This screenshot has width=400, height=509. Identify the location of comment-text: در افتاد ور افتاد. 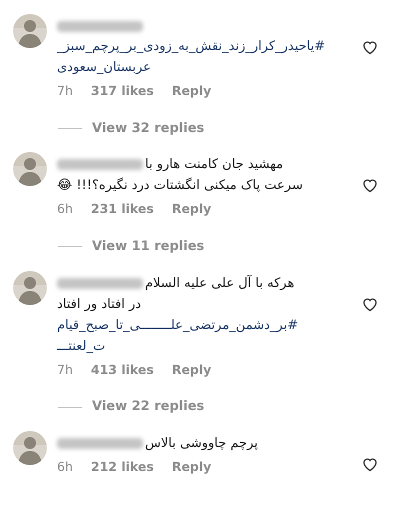
(99, 305).